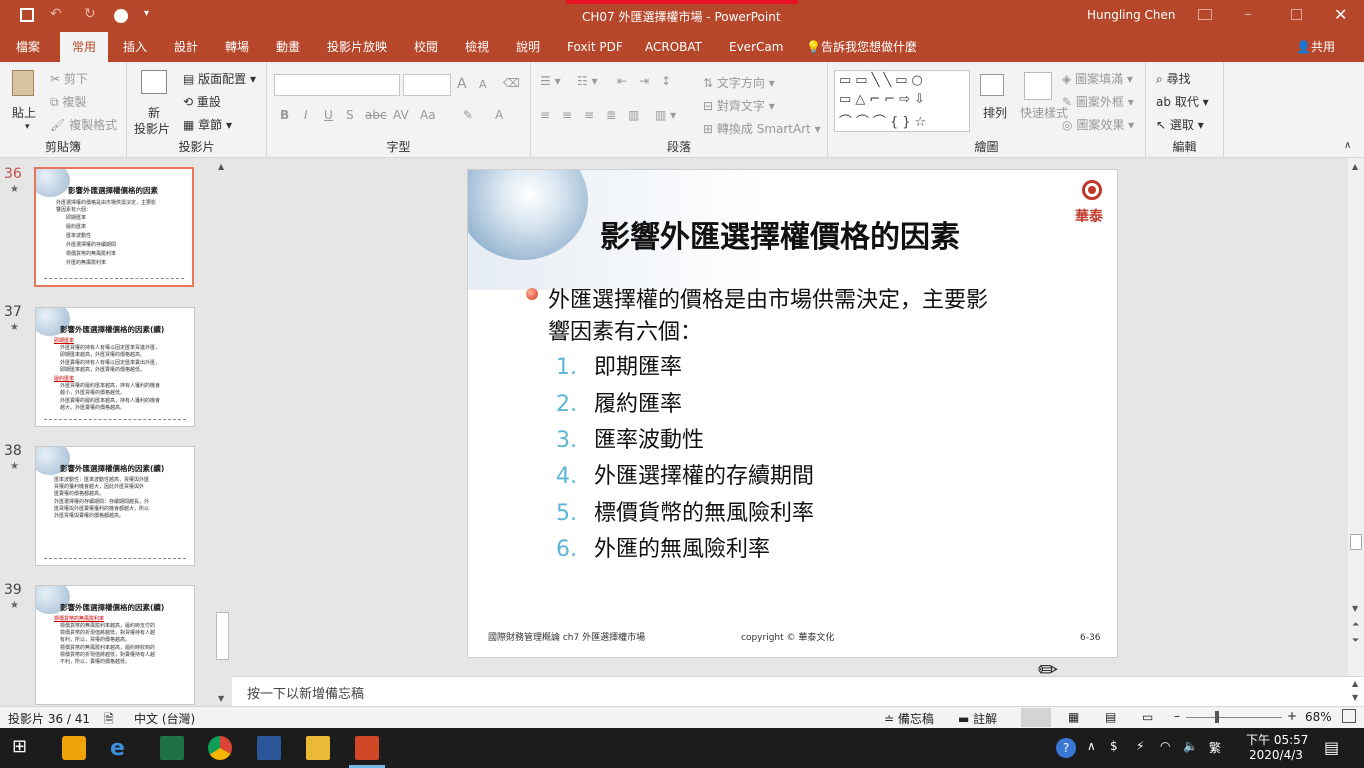  Describe the element at coordinates (625, 330) in the screenshot. I see `bullet-text-line-2: 響因素有六個：` at that location.